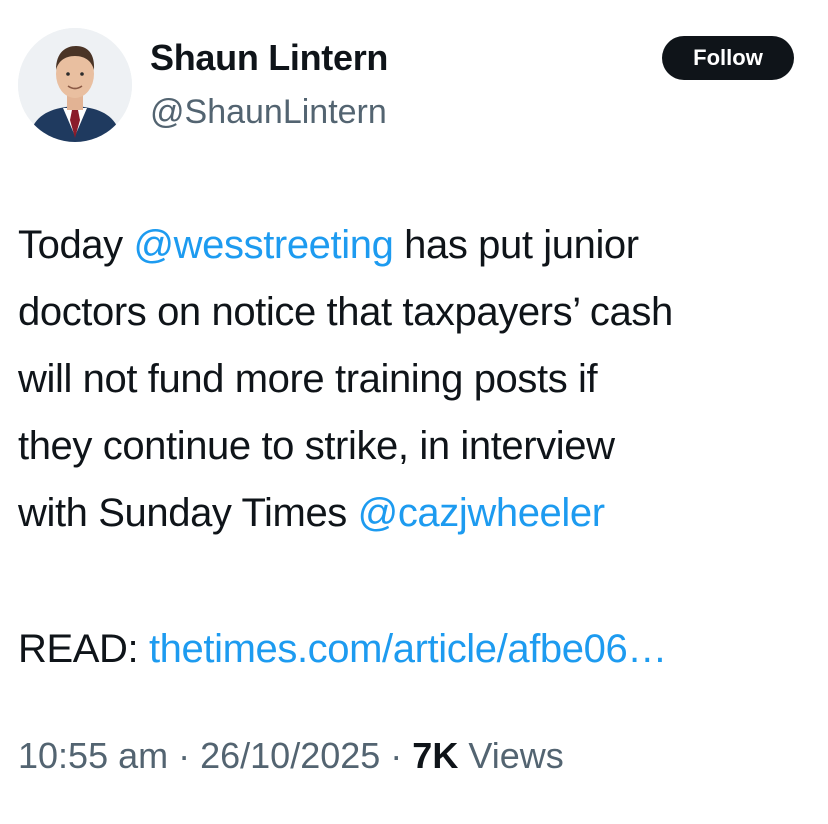 This screenshot has width=828, height=824. I want to click on tweet-text-segment: Today, so click(76, 245).